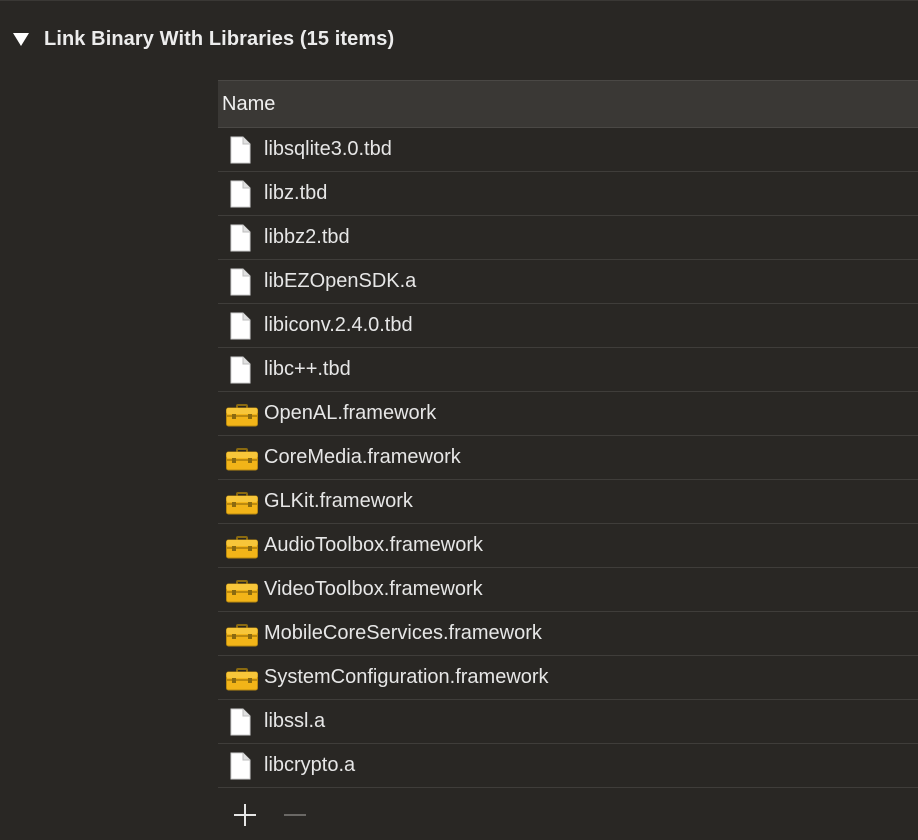 This screenshot has width=918, height=840. I want to click on table-row: libc++.tbd, so click(568, 370).